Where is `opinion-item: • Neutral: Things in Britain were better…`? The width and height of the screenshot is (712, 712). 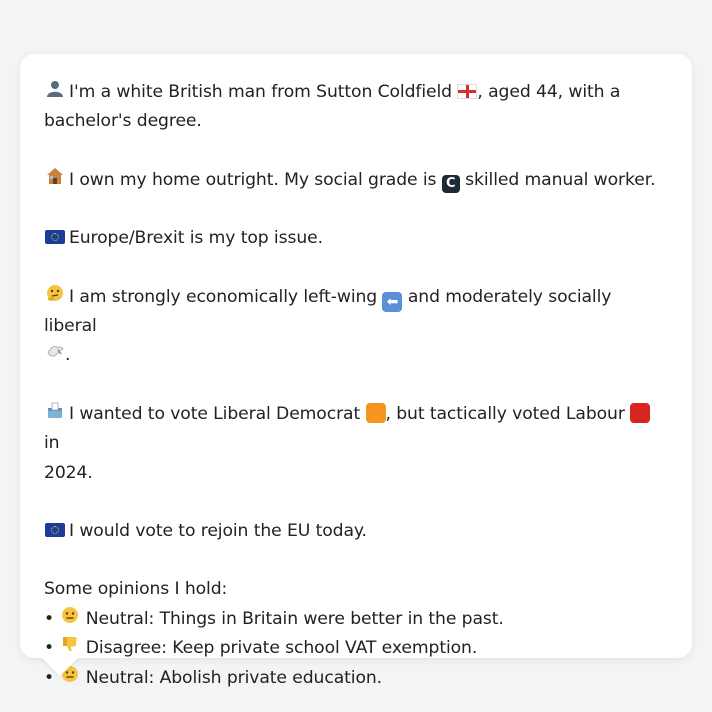
opinion-item: • Neutral: Things in Britain were better… is located at coordinates (356, 619).